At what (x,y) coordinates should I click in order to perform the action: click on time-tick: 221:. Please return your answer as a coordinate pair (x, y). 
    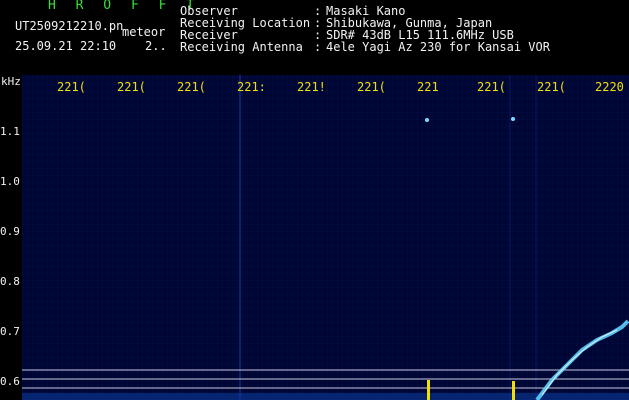
    Looking at the image, I should click on (251, 87).